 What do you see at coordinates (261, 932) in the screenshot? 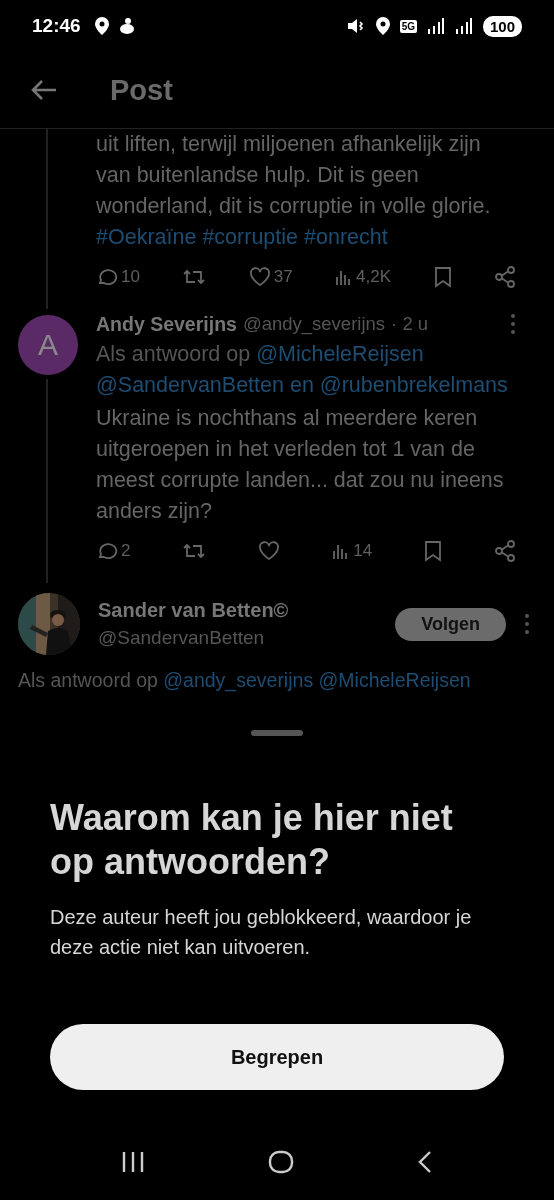
I see `sheet-message: Deze auteur heeft jou geblokkeerd, waardoor je deze actie niet kan uitvoeren.` at bounding box center [261, 932].